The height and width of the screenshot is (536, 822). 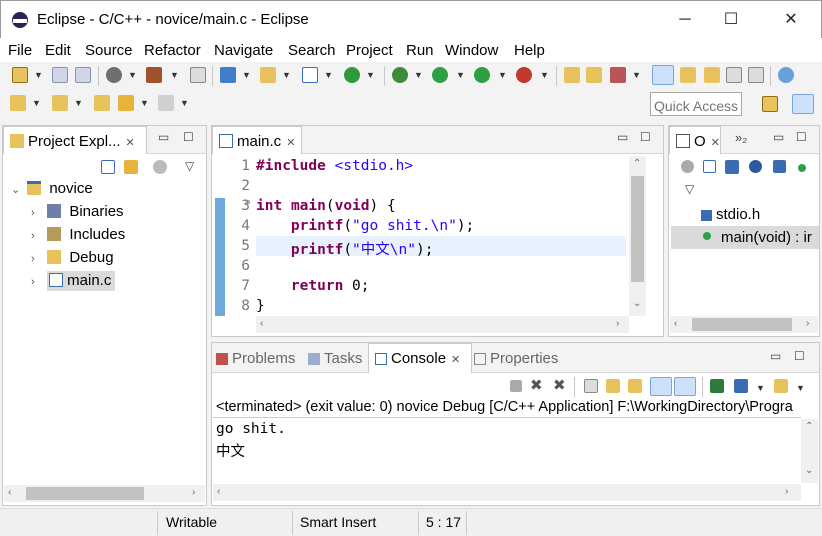 I want to click on display-console-icon, so click(x=741, y=386).